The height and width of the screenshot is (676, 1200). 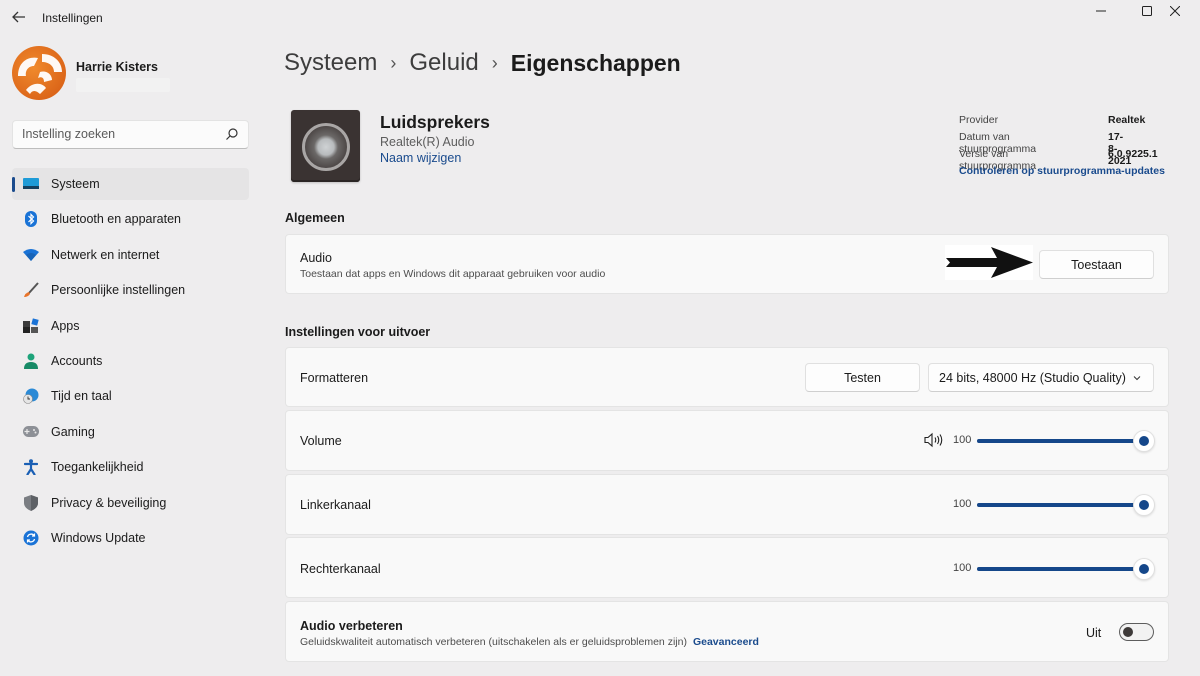 I want to click on back-button, so click(x=19, y=17).